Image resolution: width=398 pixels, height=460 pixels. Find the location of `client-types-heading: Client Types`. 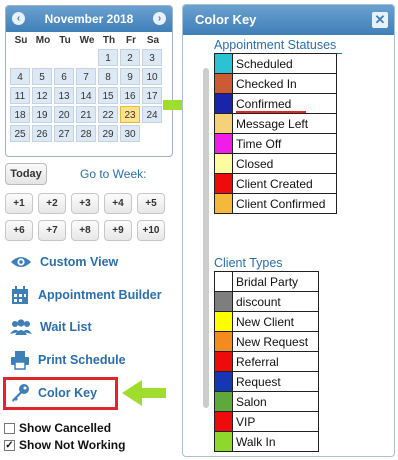

client-types-heading: Client Types is located at coordinates (248, 263).